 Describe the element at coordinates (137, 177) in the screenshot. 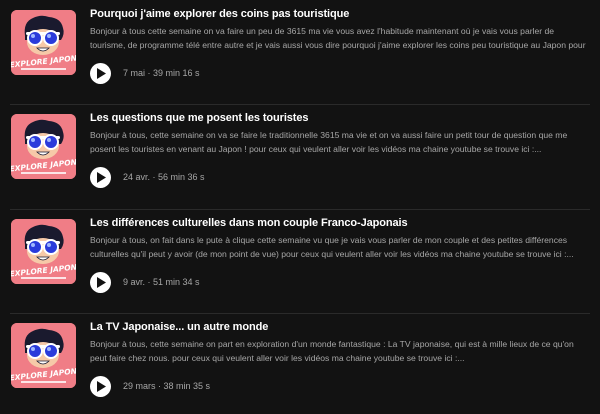

I see `episode-date: 24 avr.` at that location.